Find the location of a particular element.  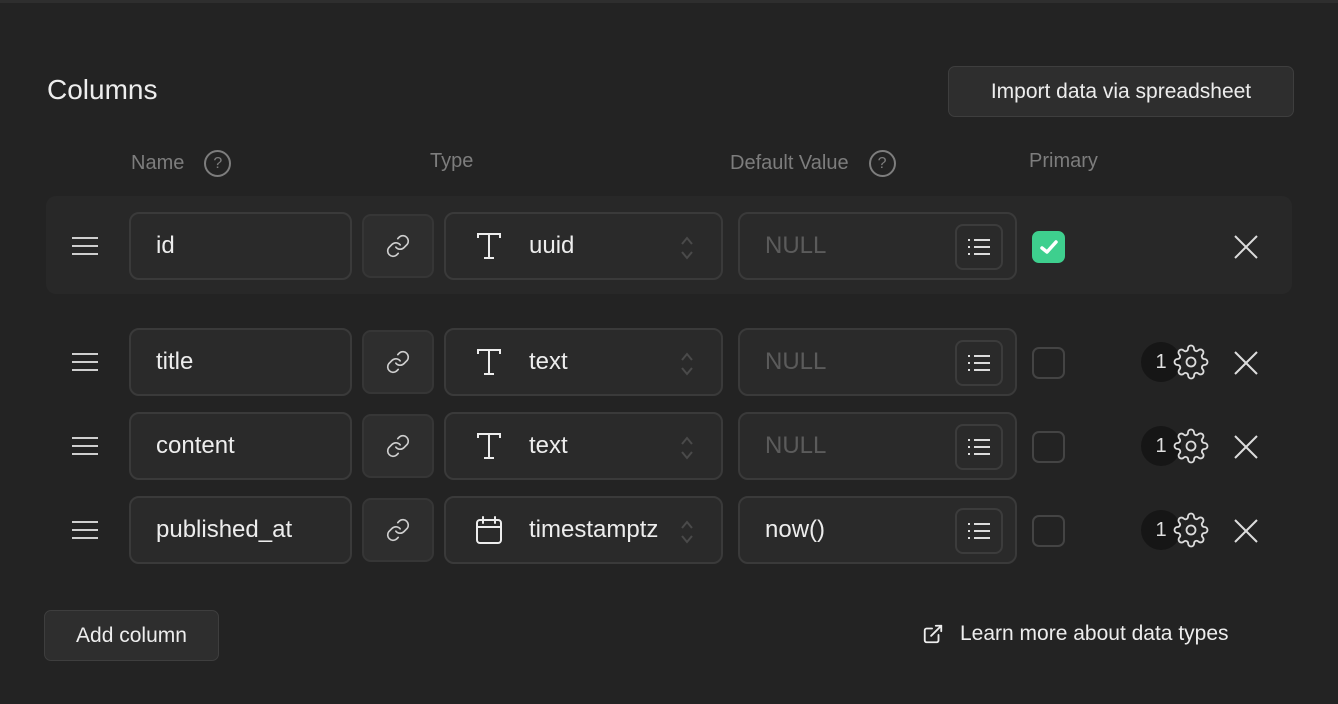

column-row: title text NULL 1 is located at coordinates (669, 362).